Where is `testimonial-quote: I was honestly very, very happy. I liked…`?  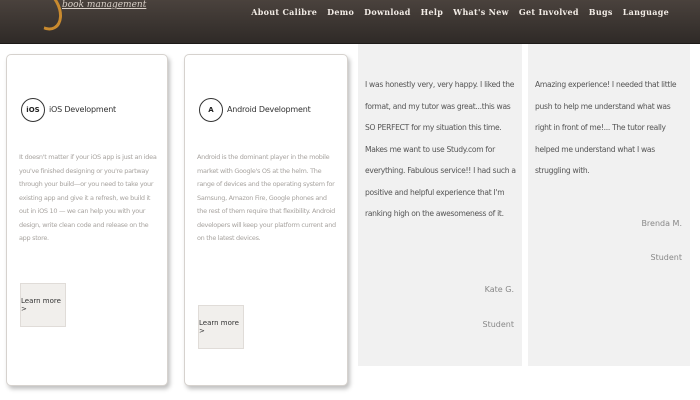 testimonial-quote: I was honestly very, very happy. I liked… is located at coordinates (440, 149).